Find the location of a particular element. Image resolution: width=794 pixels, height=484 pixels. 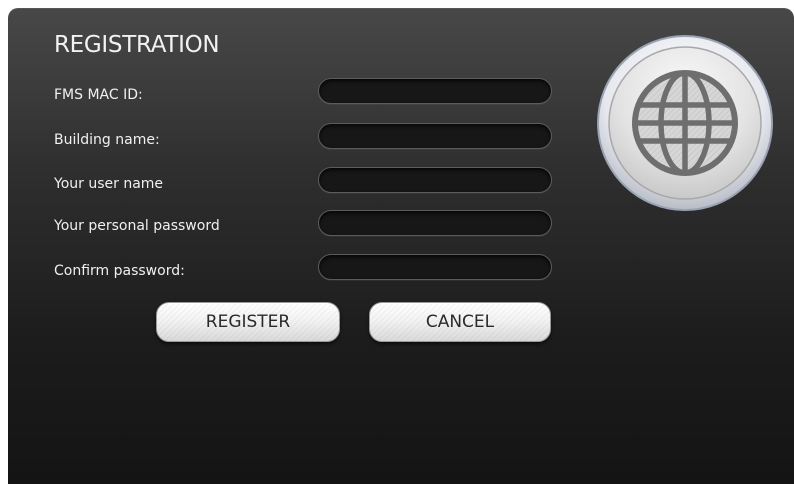

confirm-password-label: Confirm password: is located at coordinates (119, 271).